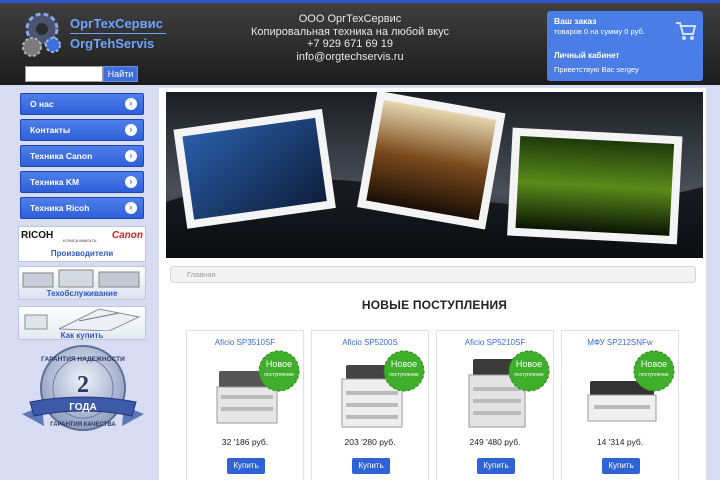 The width and height of the screenshot is (720, 480). I want to click on canon-logo: Canon, so click(127, 235).